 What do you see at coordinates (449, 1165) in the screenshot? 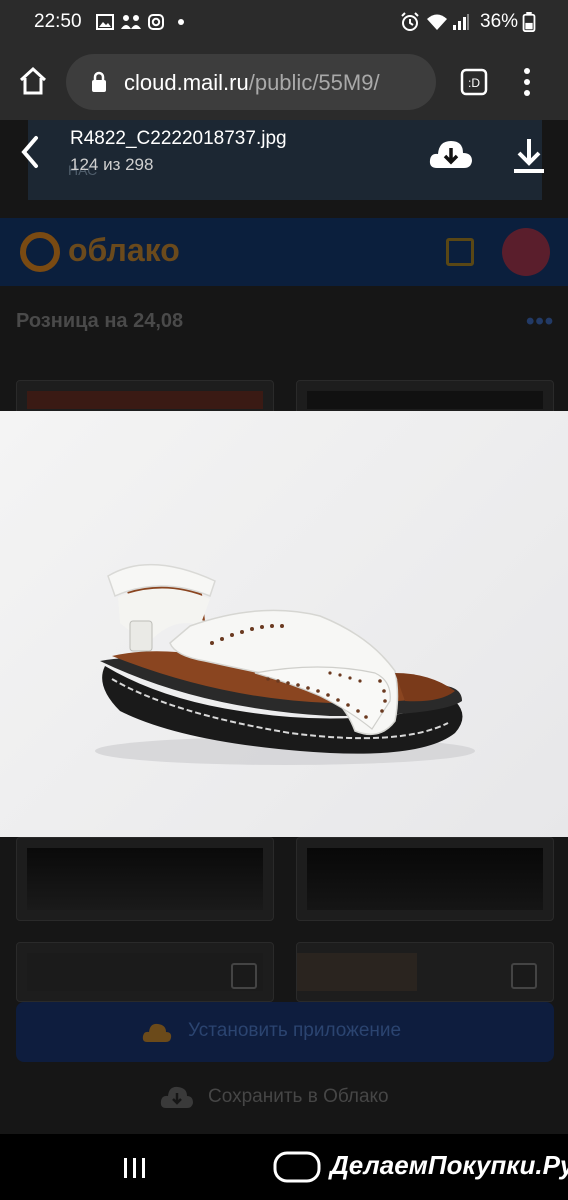
I see `watermark: ДелаемПокупки.Ру` at bounding box center [449, 1165].